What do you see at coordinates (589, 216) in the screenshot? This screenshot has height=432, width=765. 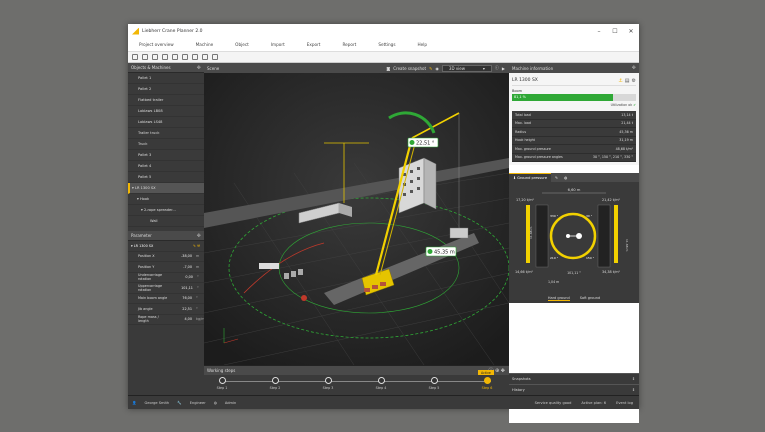 I see `angle-tr: 30 °` at bounding box center [589, 216].